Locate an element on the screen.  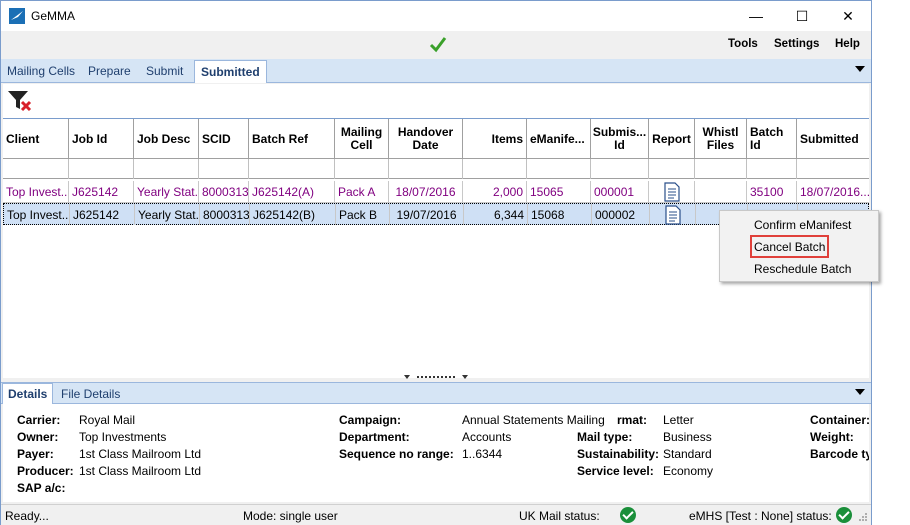
cell-submission-id: 000002 is located at coordinates (621, 214).